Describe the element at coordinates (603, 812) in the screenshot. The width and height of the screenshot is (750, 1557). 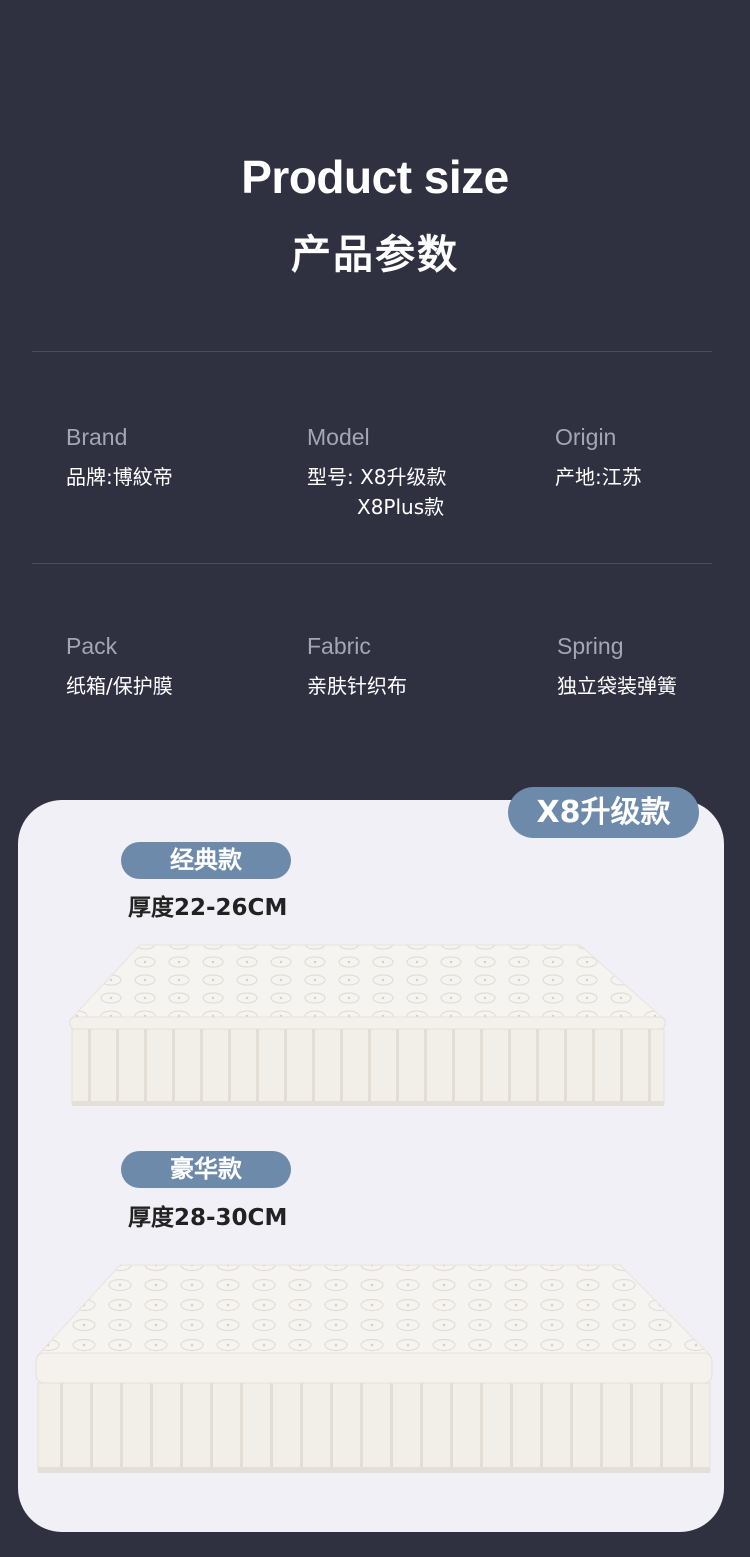
I see `model-badge: X8升级款` at that location.